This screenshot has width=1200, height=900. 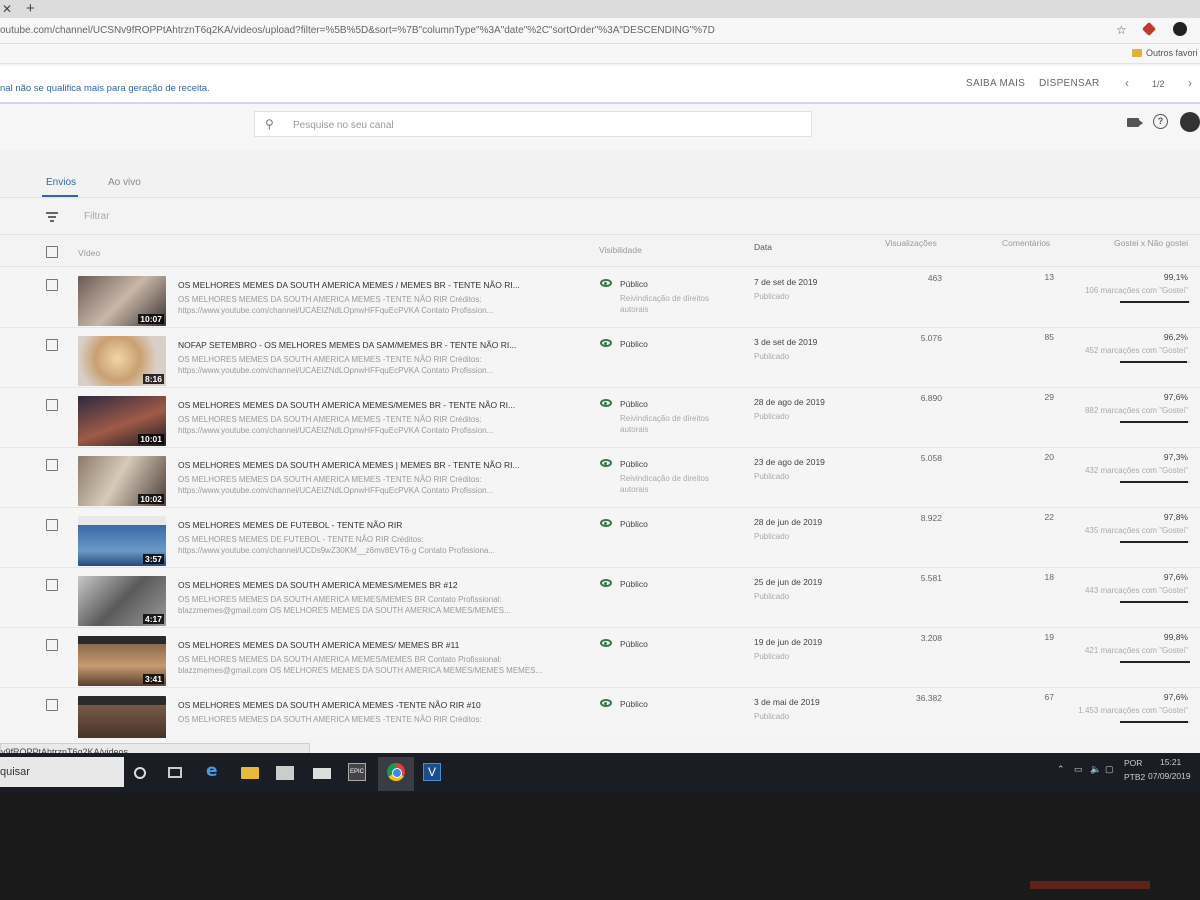 I want to click on filter-input: Filtrar, so click(x=97, y=216).